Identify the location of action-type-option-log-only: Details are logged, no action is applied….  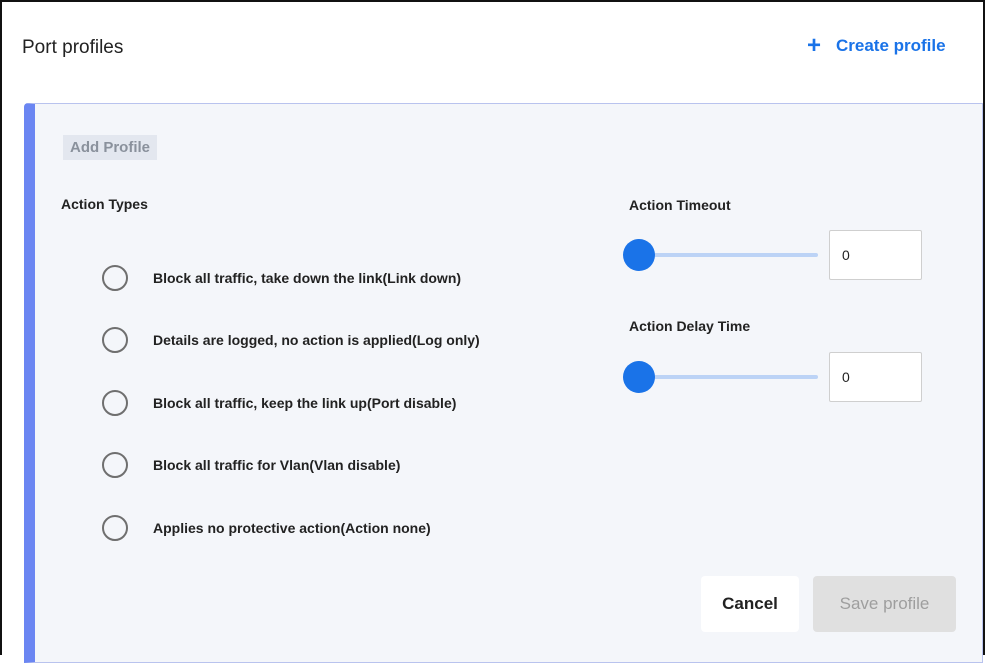
(291, 340).